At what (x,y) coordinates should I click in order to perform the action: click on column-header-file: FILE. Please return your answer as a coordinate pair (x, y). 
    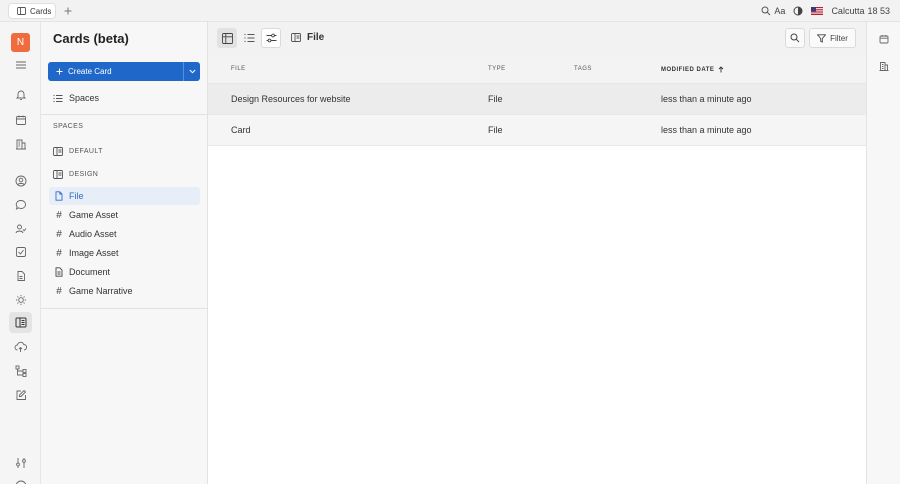
    Looking at the image, I should click on (238, 69).